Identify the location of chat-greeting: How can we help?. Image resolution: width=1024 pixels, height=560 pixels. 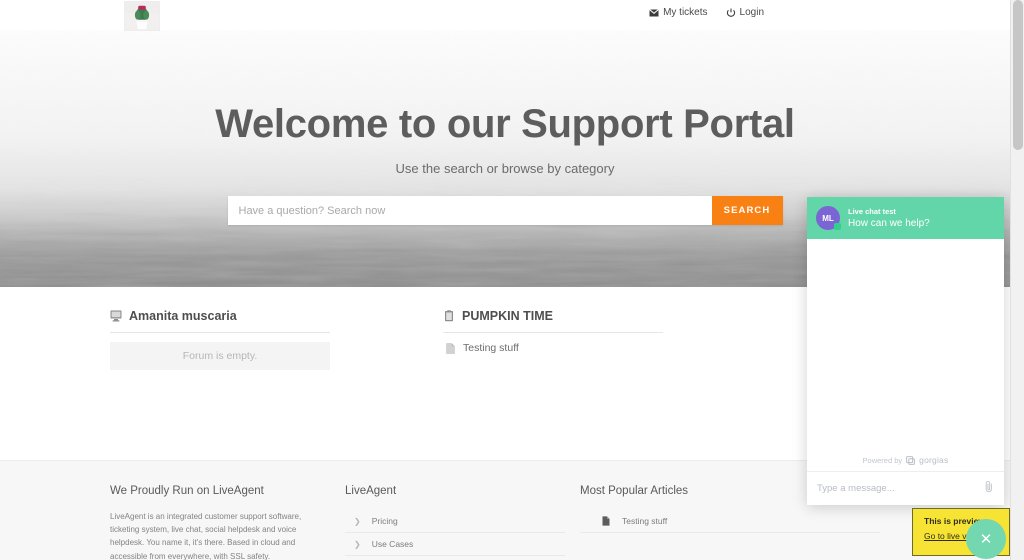
(889, 223).